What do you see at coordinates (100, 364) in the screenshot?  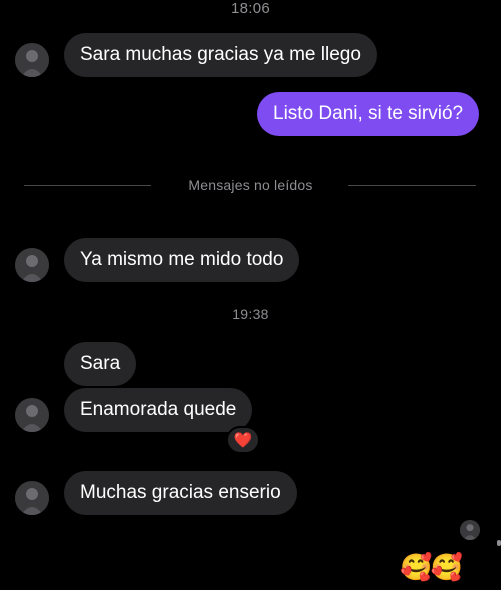 I see `received-message: Sara` at bounding box center [100, 364].